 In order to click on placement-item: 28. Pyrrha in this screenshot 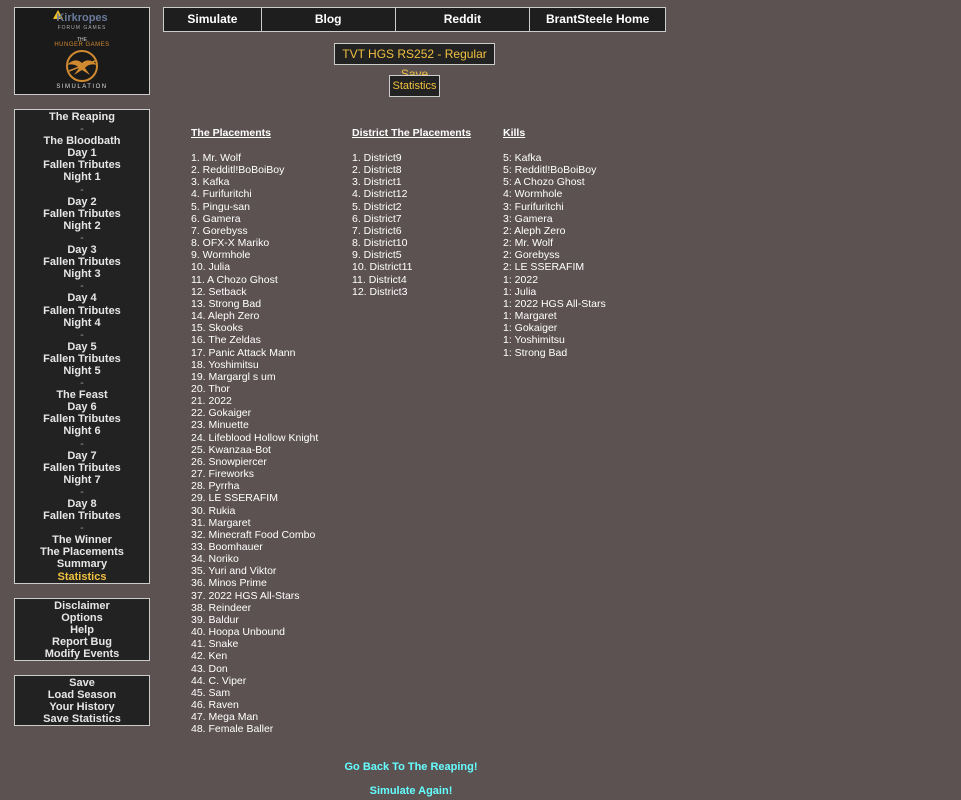, I will do `click(215, 486)`.